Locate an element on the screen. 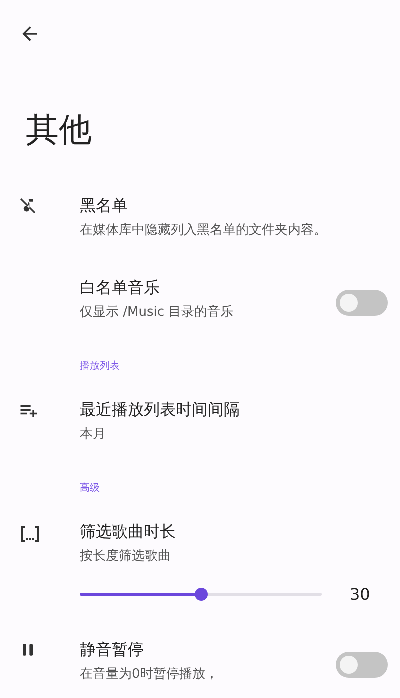 The width and height of the screenshot is (400, 698). page-title: 其他 is located at coordinates (59, 130).